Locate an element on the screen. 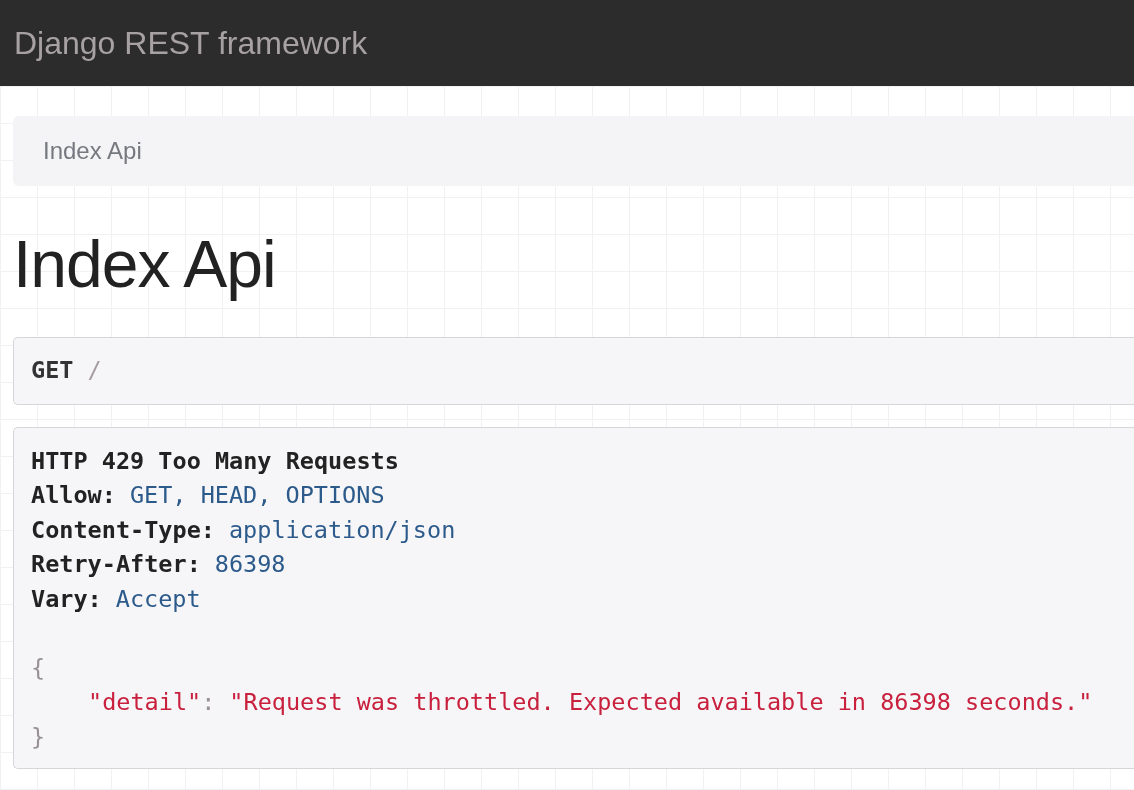 The height and width of the screenshot is (790, 1134). header-name: Allow: is located at coordinates (73, 495).